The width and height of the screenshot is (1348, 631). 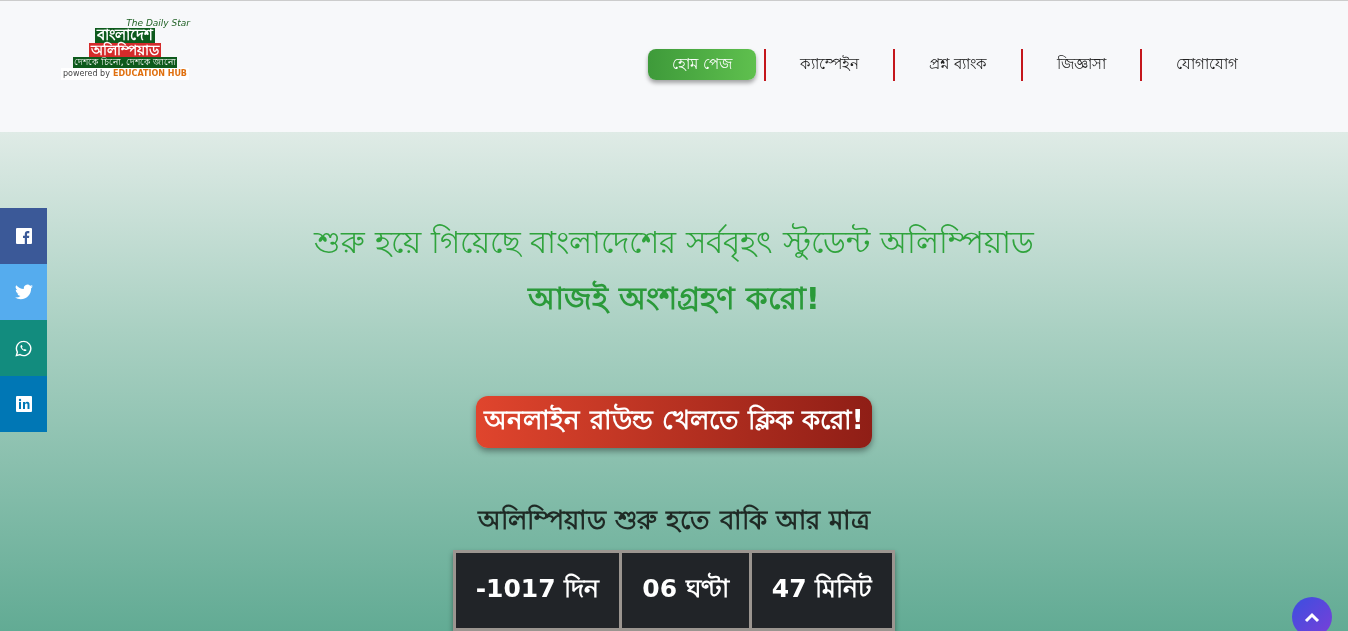 What do you see at coordinates (685, 590) in the screenshot?
I see `countdown-cell: 06 ঘণ্টা` at bounding box center [685, 590].